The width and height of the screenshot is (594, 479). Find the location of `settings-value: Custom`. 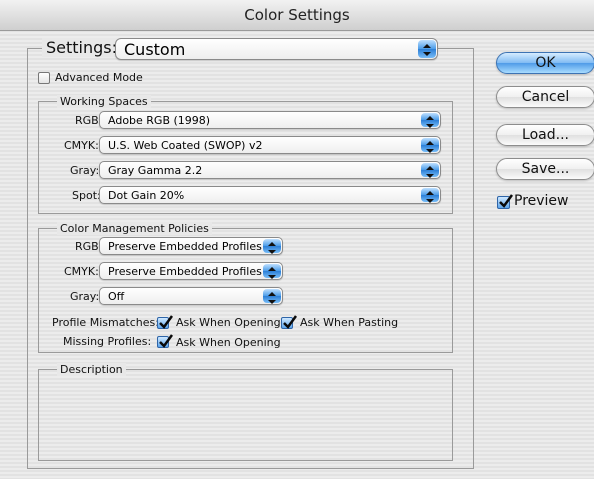

settings-value: Custom is located at coordinates (155, 49).